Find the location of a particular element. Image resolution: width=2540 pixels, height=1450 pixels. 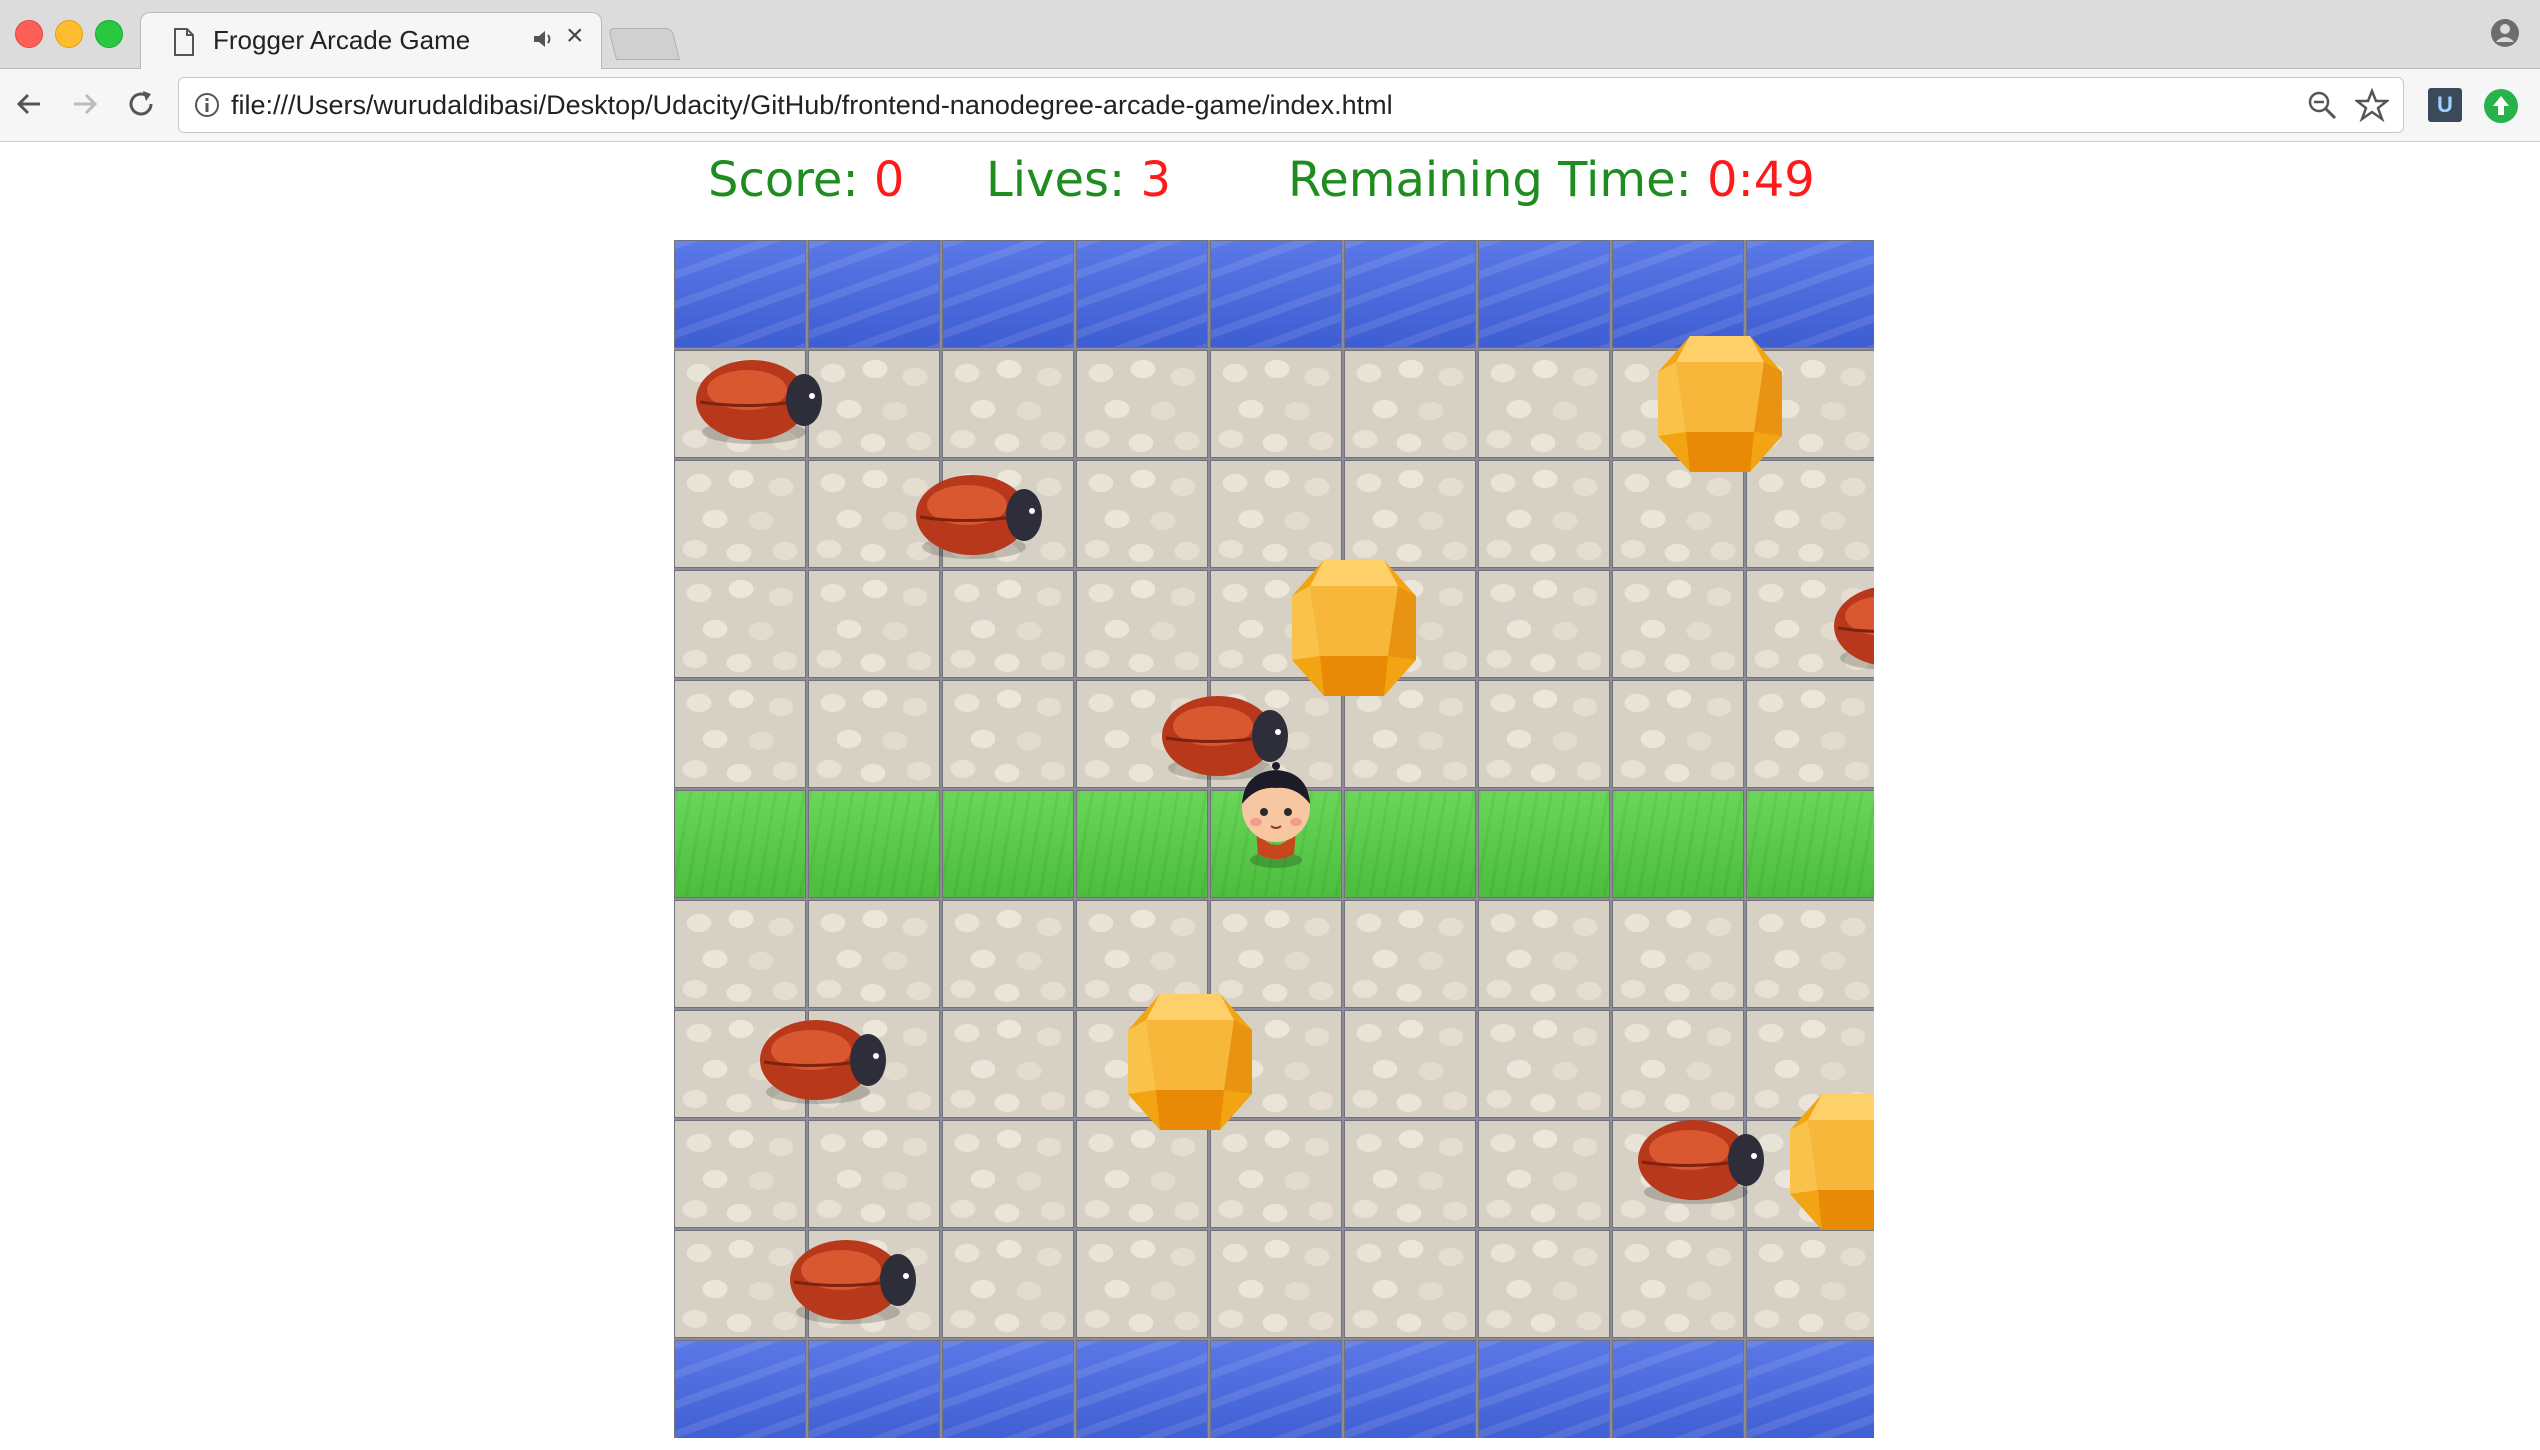

back-icon is located at coordinates (29, 104).